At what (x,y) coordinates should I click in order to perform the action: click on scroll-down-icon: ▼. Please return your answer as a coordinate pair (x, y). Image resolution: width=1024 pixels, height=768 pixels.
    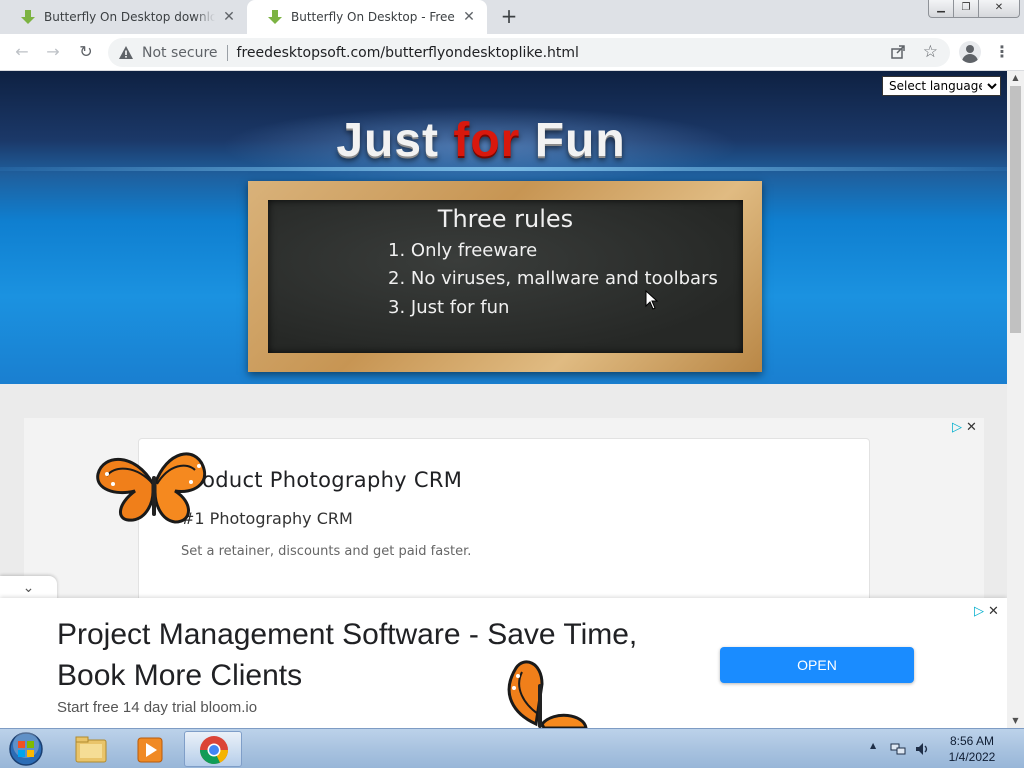
    Looking at the image, I should click on (1015, 721).